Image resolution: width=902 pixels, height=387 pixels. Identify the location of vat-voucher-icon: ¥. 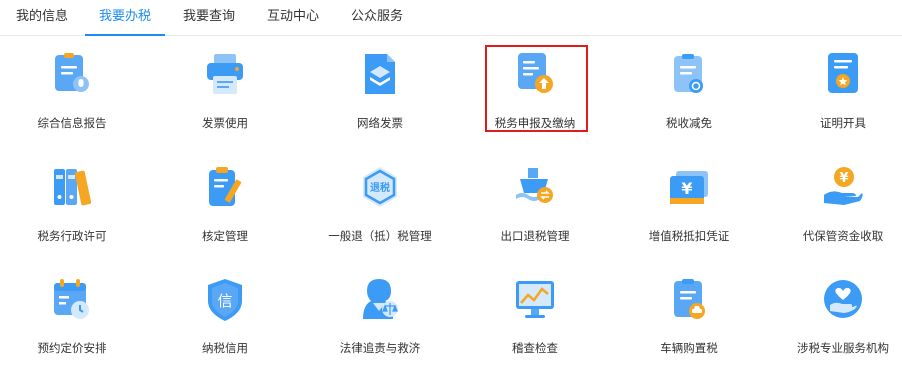
(689, 187).